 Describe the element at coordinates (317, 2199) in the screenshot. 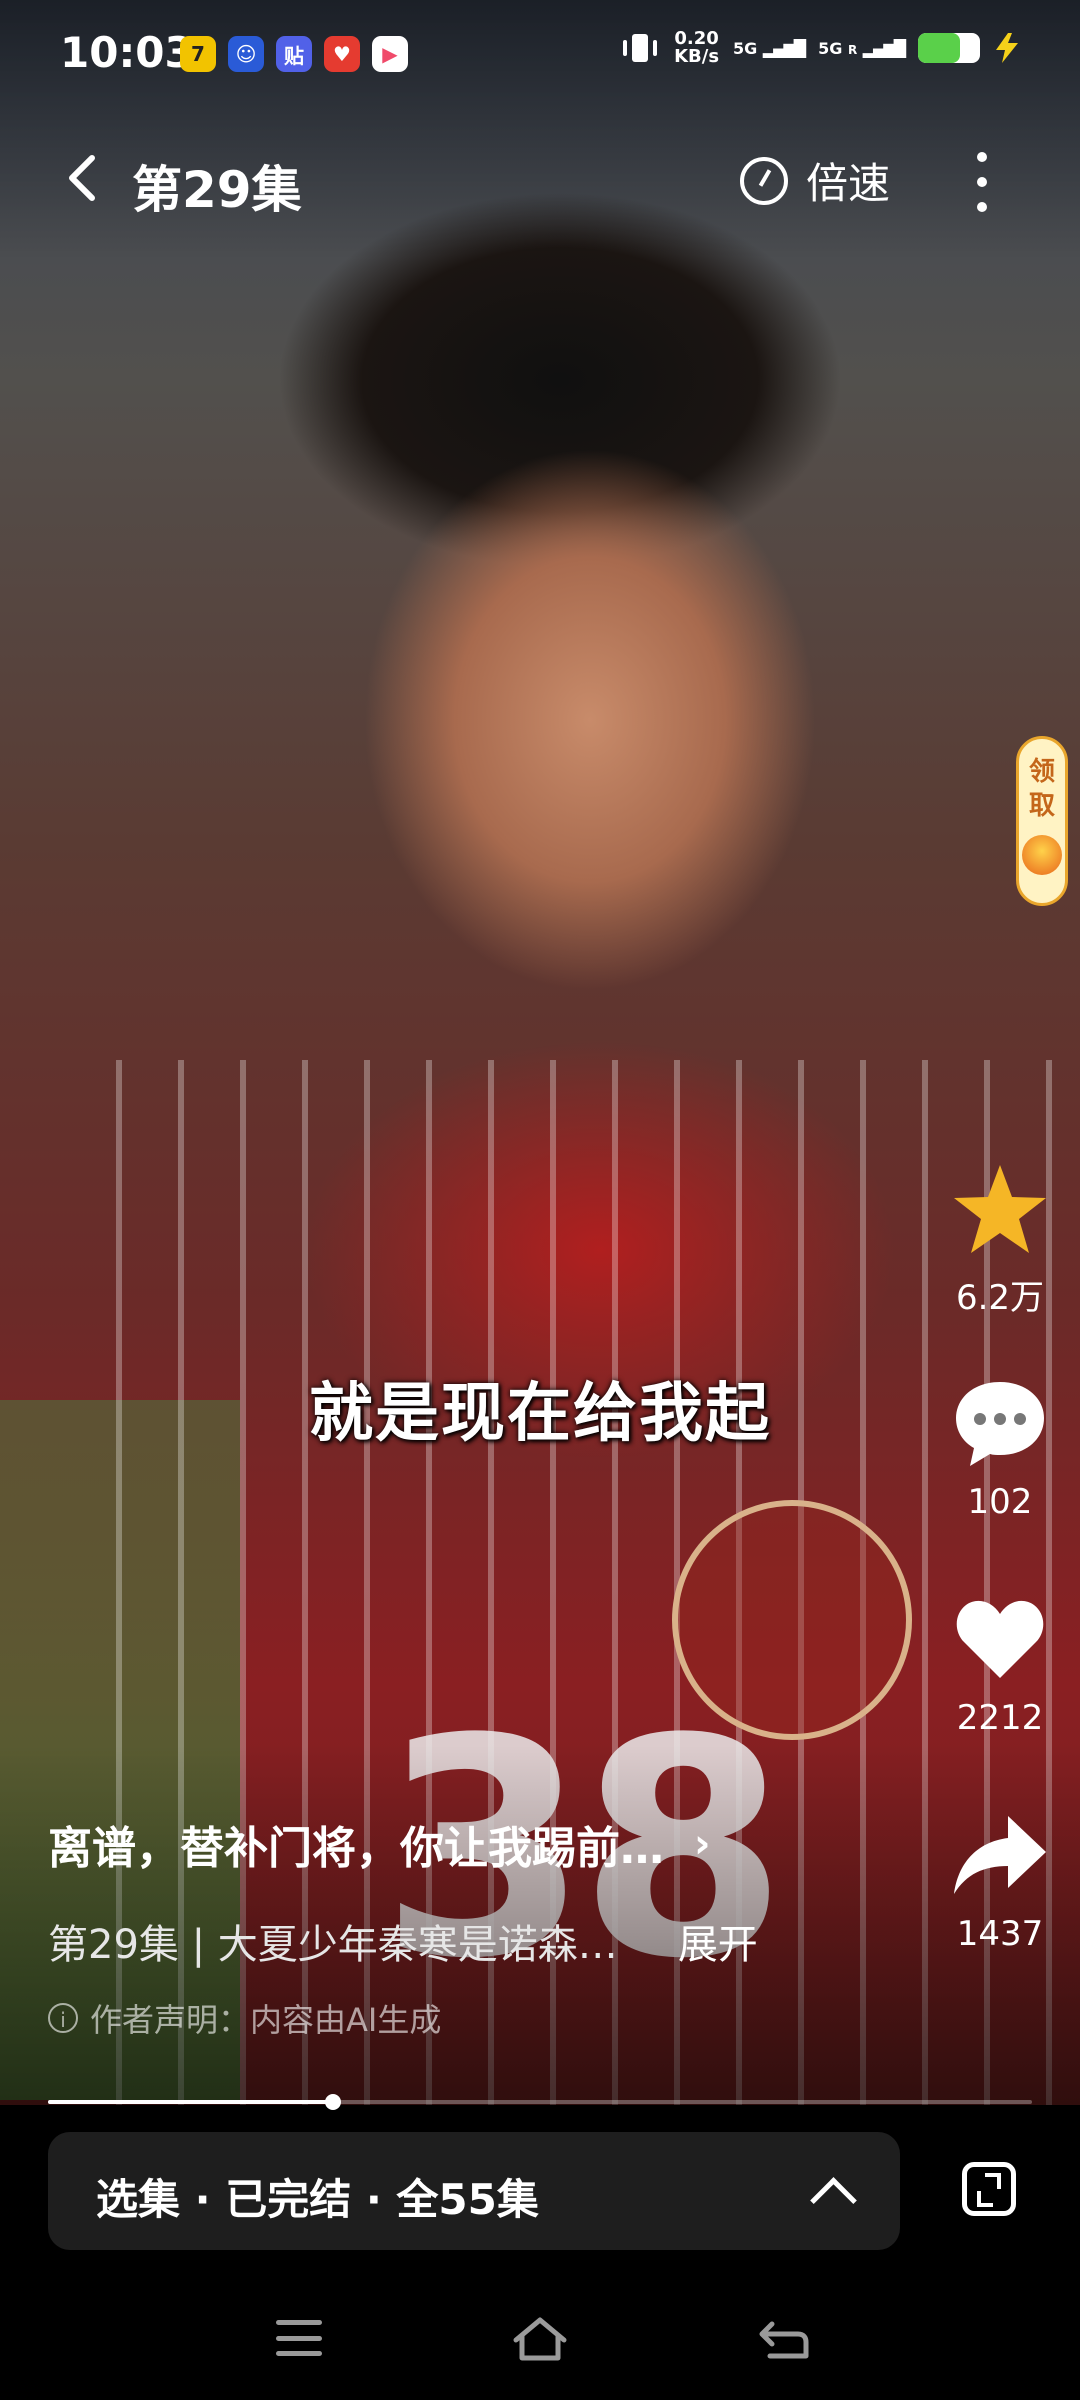

I see `episode-selector-label: 选集 · 已完结 · 全55集` at that location.